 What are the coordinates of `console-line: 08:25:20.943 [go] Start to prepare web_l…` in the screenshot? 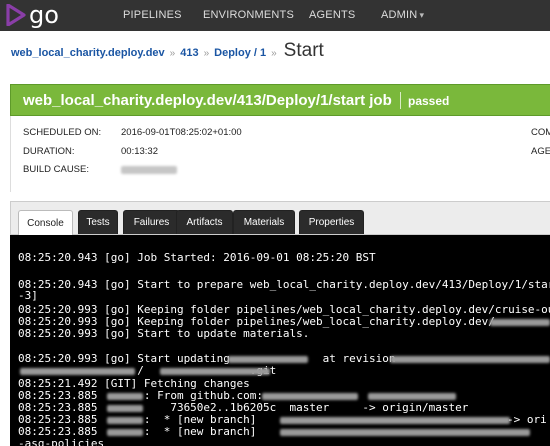 It's located at (284, 284).